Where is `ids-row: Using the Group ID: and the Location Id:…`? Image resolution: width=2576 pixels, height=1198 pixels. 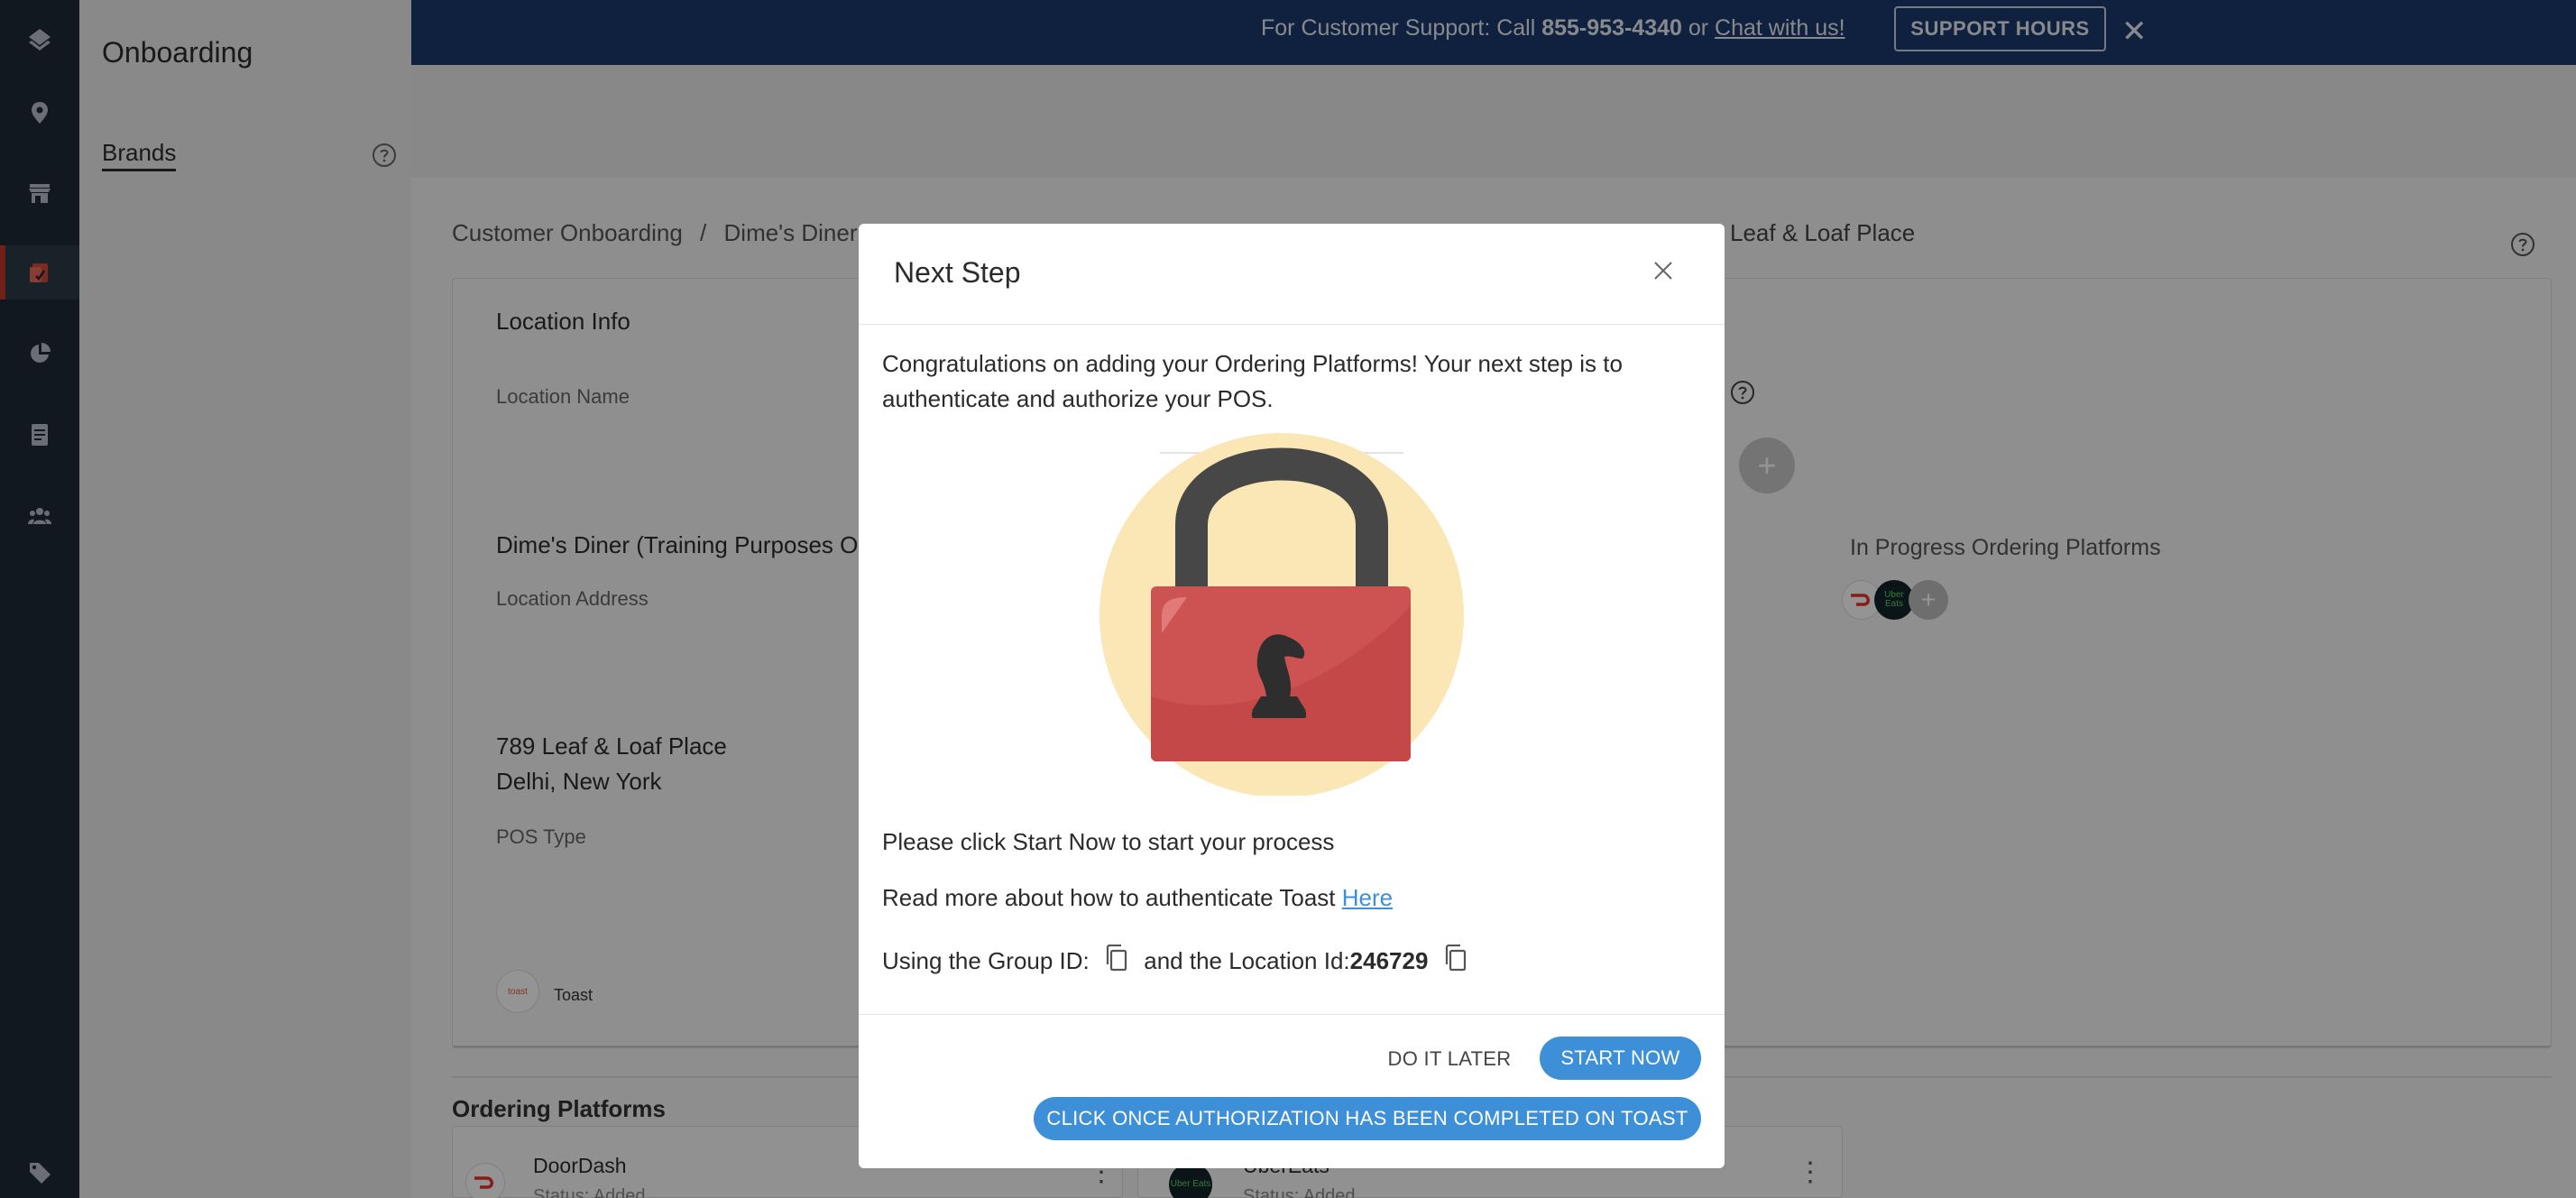
ids-row: Using the Group ID: and the Location Id:… is located at coordinates (1179, 962).